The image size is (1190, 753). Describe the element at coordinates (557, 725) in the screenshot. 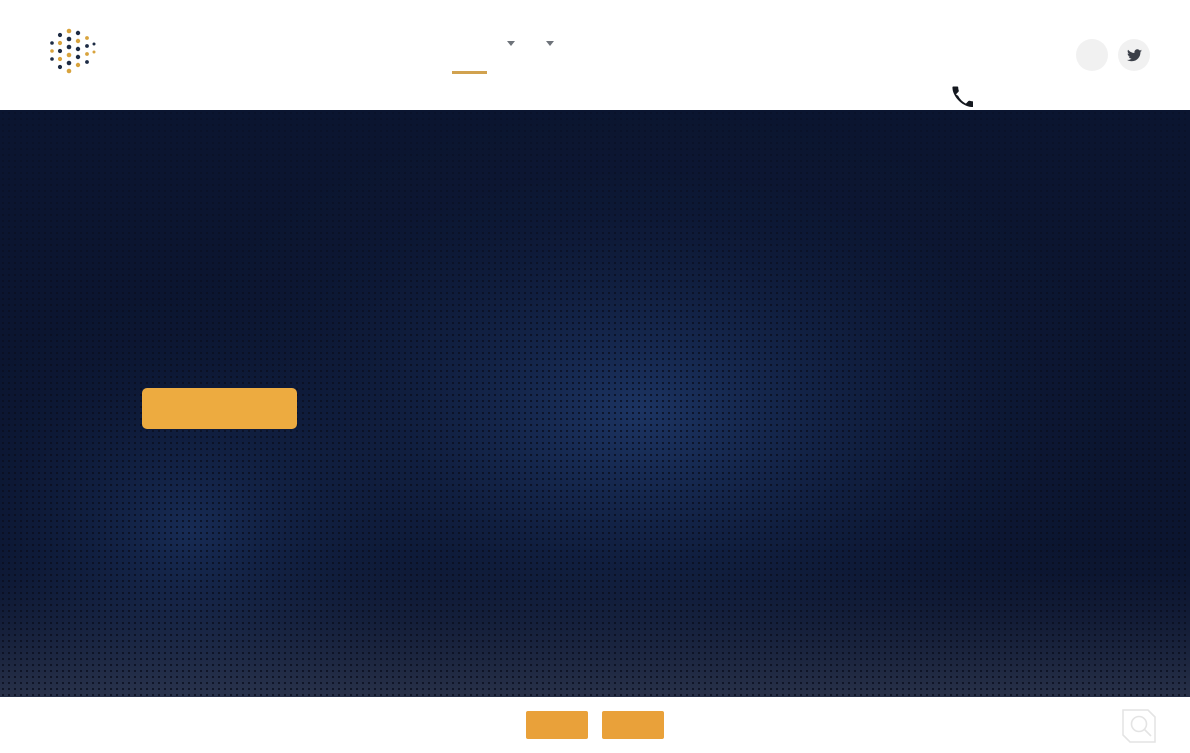

I see `cookie-accept-button` at that location.